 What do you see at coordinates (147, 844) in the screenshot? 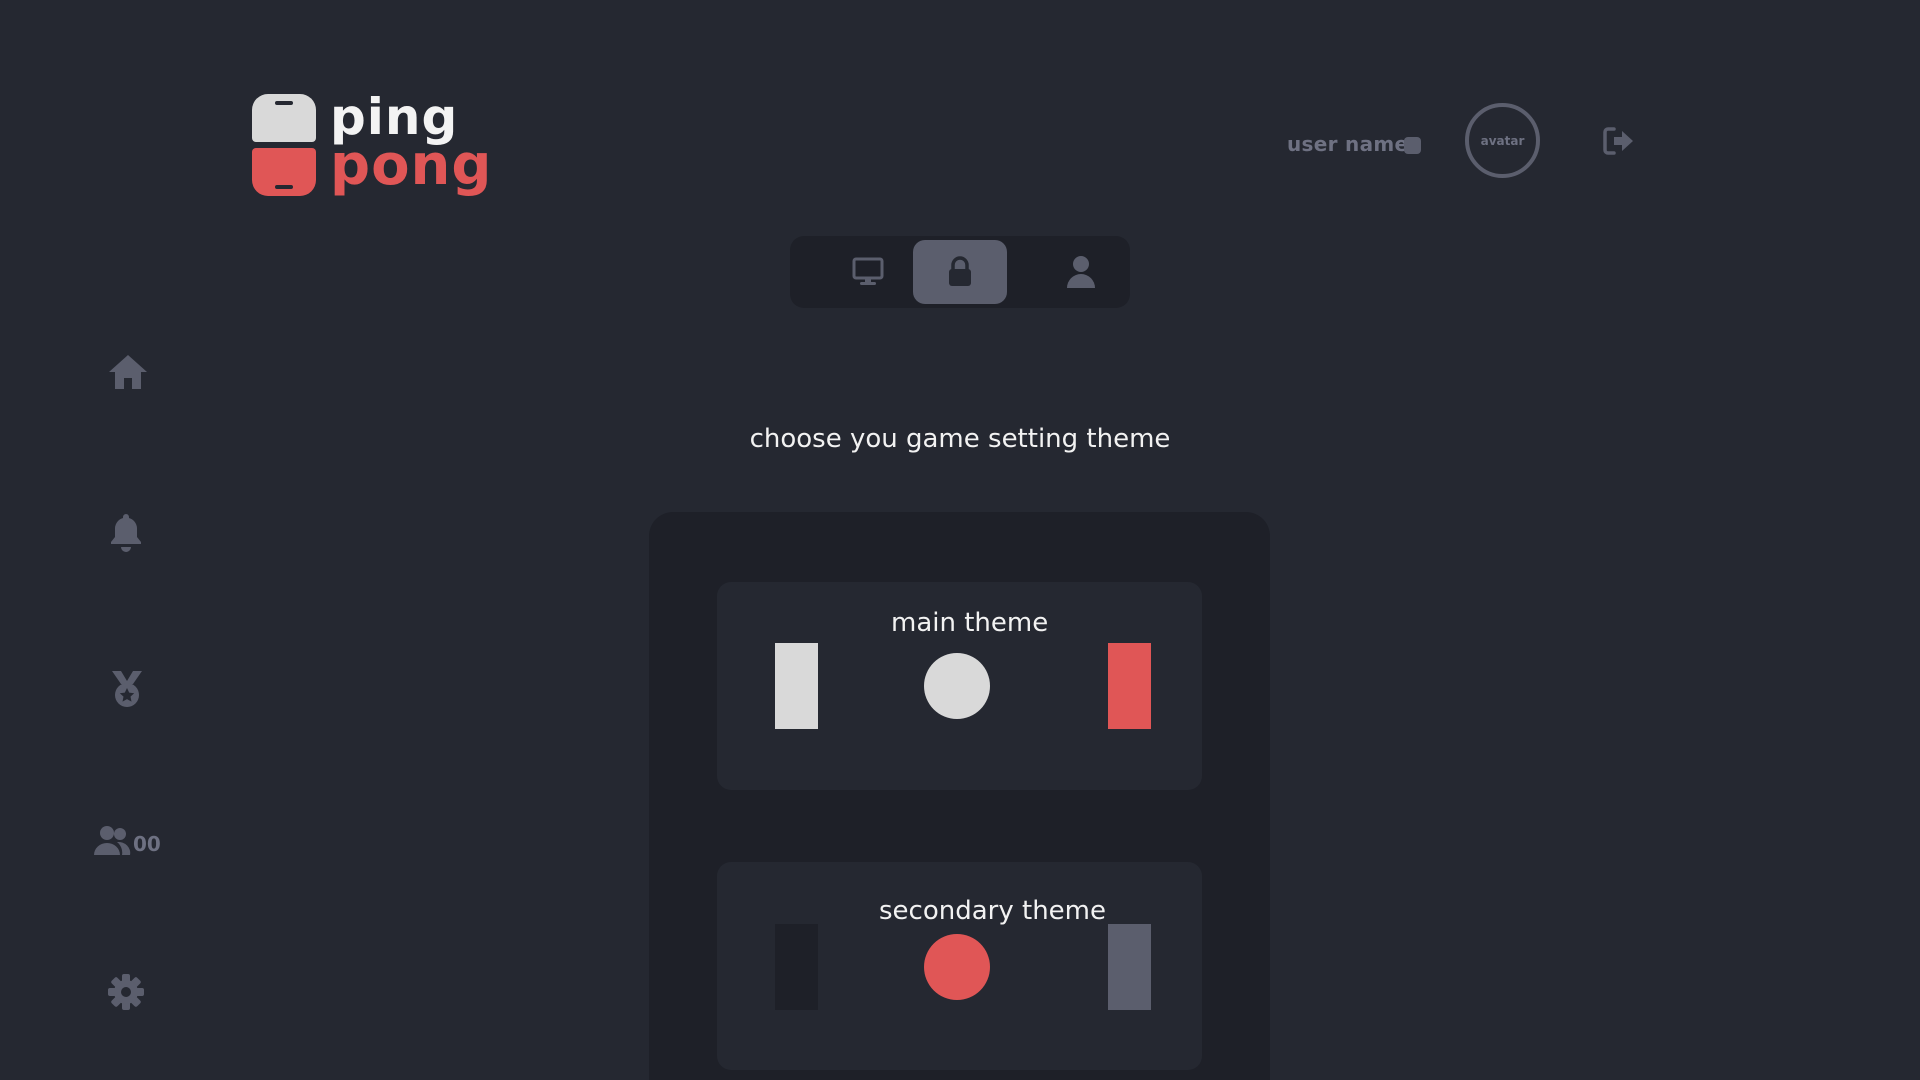
I see `friends-count: 00` at bounding box center [147, 844].